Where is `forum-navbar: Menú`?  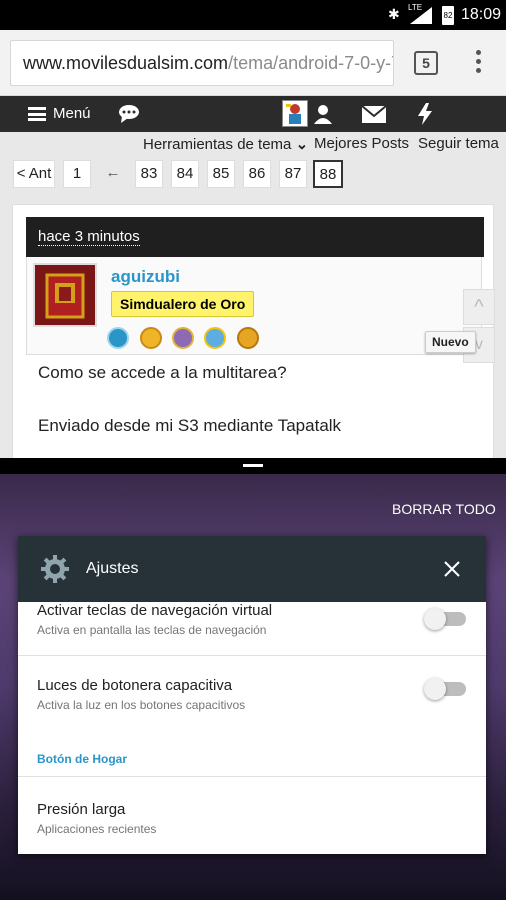
forum-navbar: Menú is located at coordinates (253, 114).